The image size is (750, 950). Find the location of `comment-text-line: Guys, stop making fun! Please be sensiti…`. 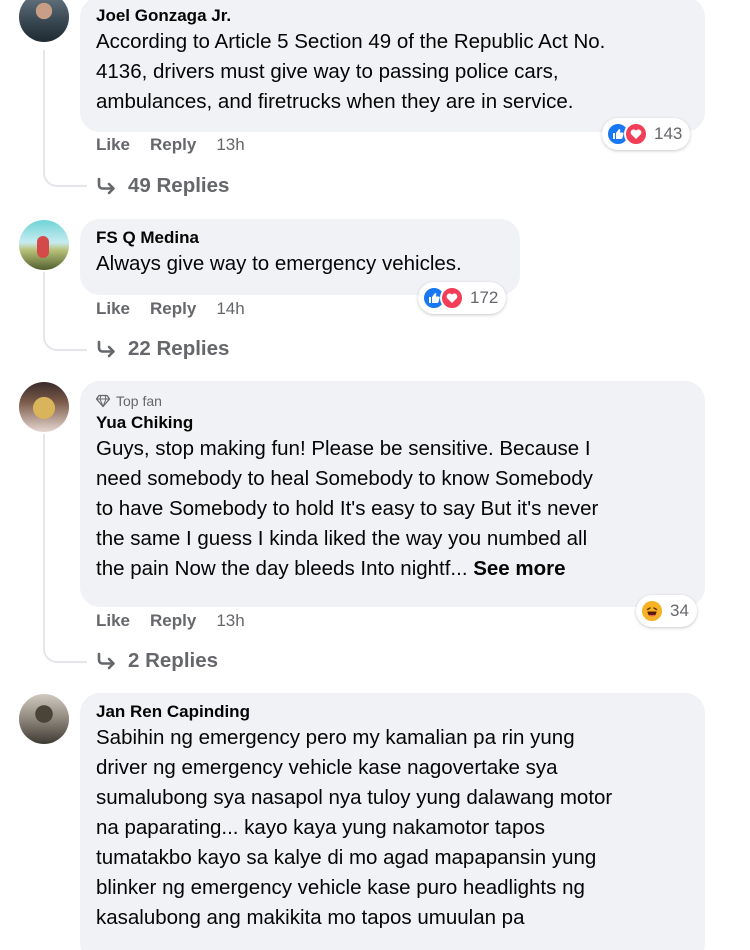

comment-text-line: Guys, stop making fun! Please be sensiti… is located at coordinates (343, 448).